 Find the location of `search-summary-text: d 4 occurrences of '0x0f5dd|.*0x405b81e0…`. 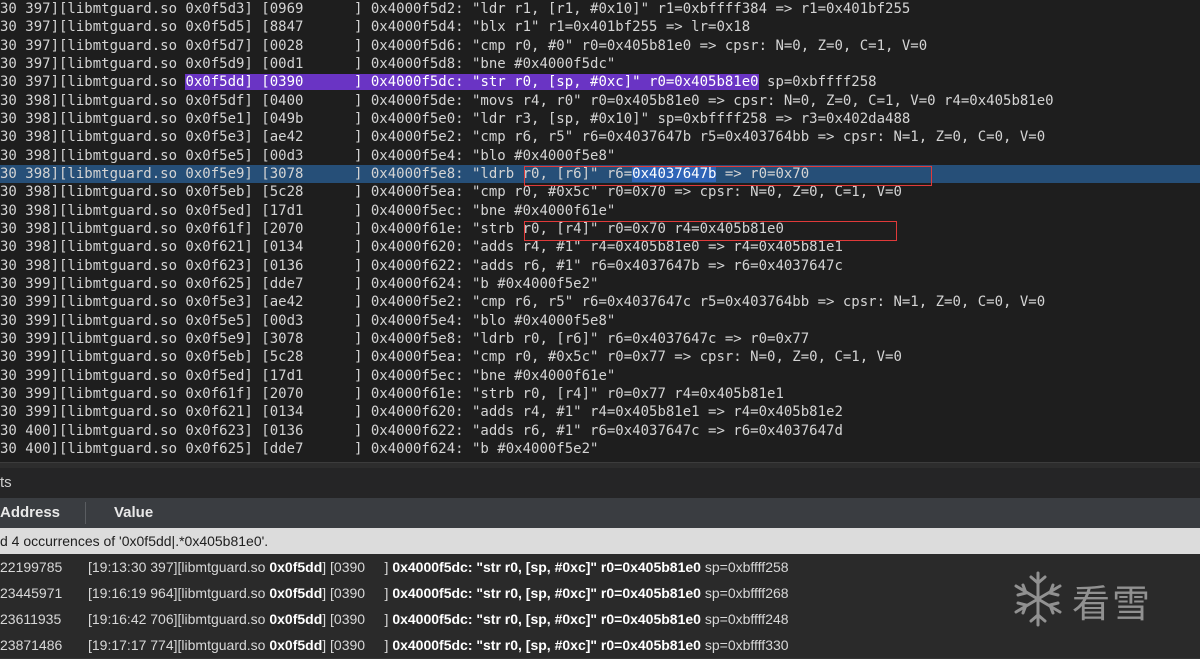

search-summary-text: d 4 occurrences of '0x0f5dd|.*0x405b81e0… is located at coordinates (134, 541).